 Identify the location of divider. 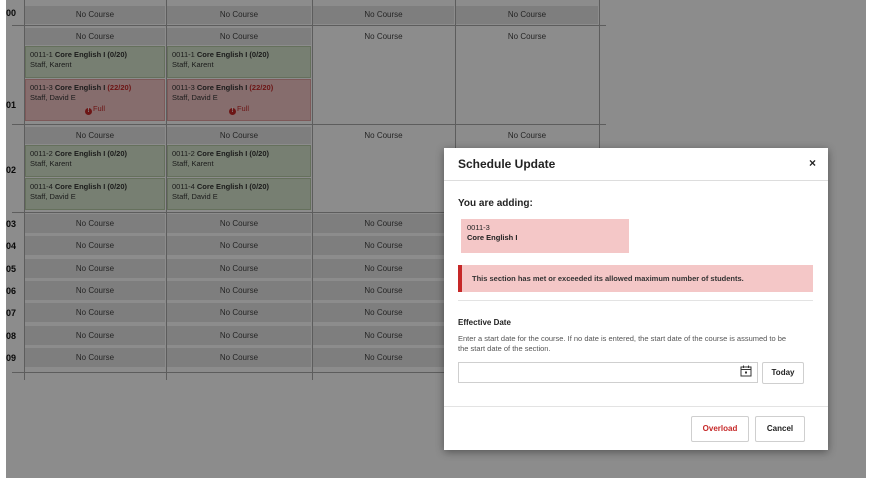
(635, 300).